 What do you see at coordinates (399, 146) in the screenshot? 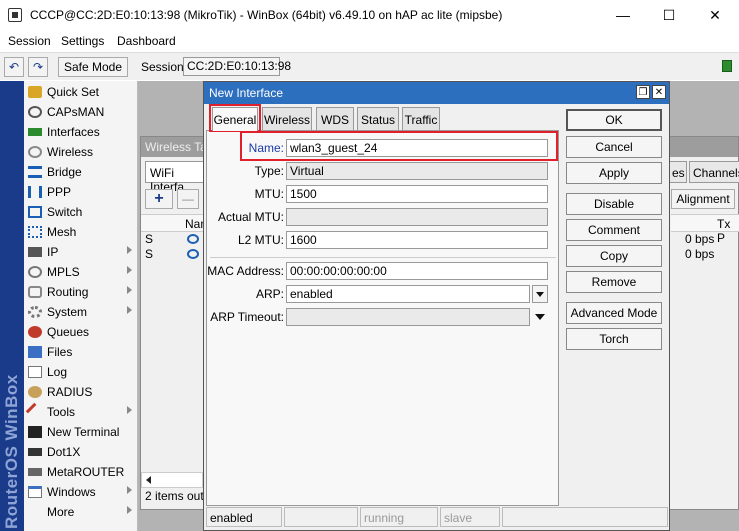
I see `highlight-name-field` at bounding box center [399, 146].